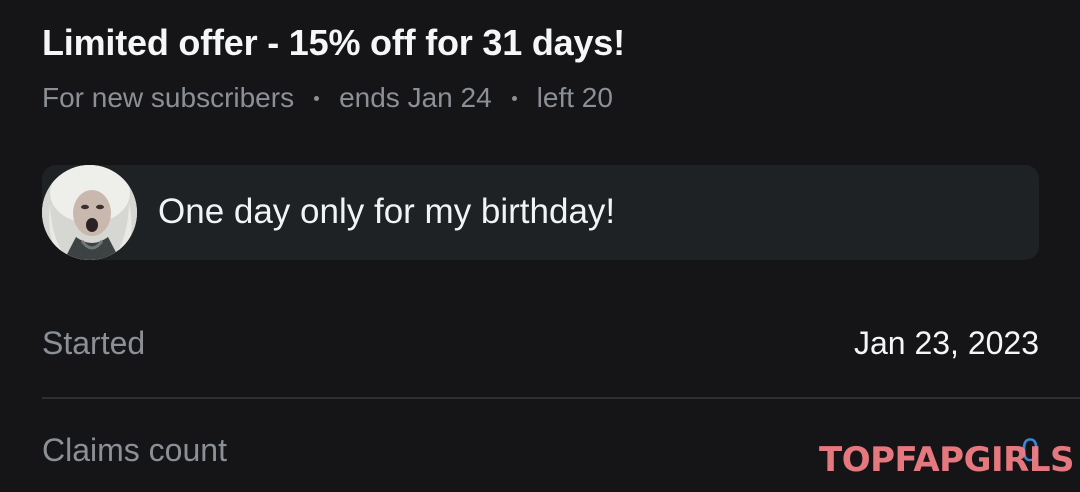 The image size is (1080, 492). I want to click on started-label: Started, so click(94, 343).